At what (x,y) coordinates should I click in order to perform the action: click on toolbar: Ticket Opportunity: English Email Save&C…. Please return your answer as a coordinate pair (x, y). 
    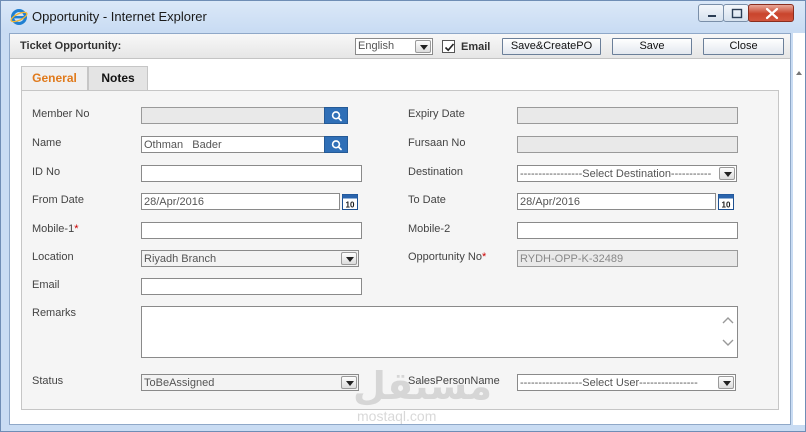
    Looking at the image, I should click on (400, 46).